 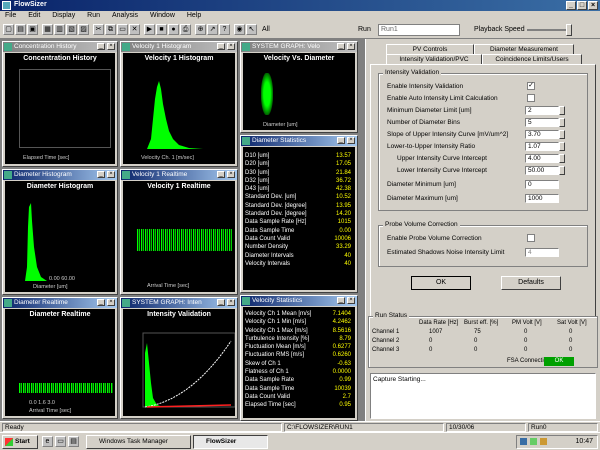 What do you see at coordinates (542, 134) in the screenshot?
I see `upper-slope-input: 3.70` at bounding box center [542, 134].